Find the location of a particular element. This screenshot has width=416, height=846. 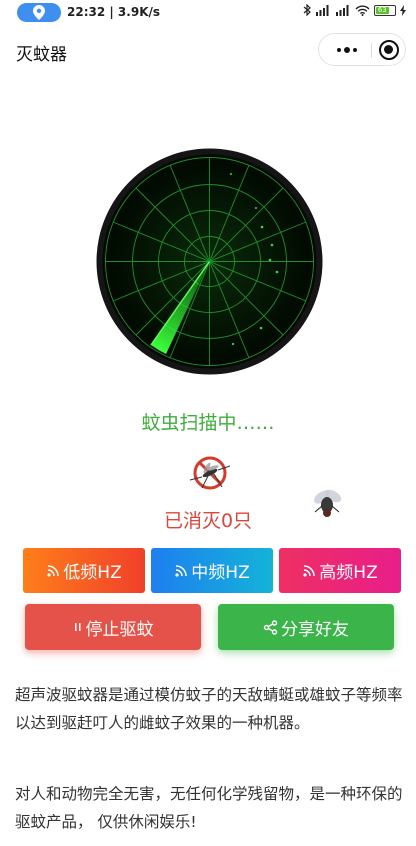

mini-program-capsule is located at coordinates (362, 49).